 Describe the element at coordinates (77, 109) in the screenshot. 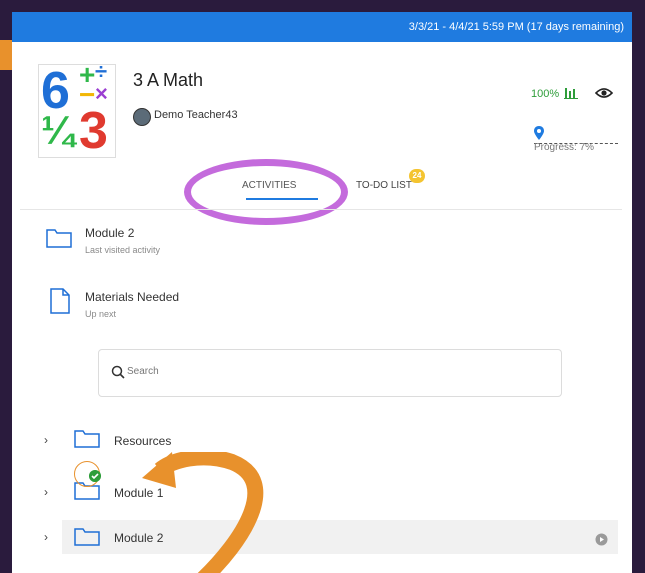

I see `course-logo: 6 + ÷ − × ¼ 3` at that location.